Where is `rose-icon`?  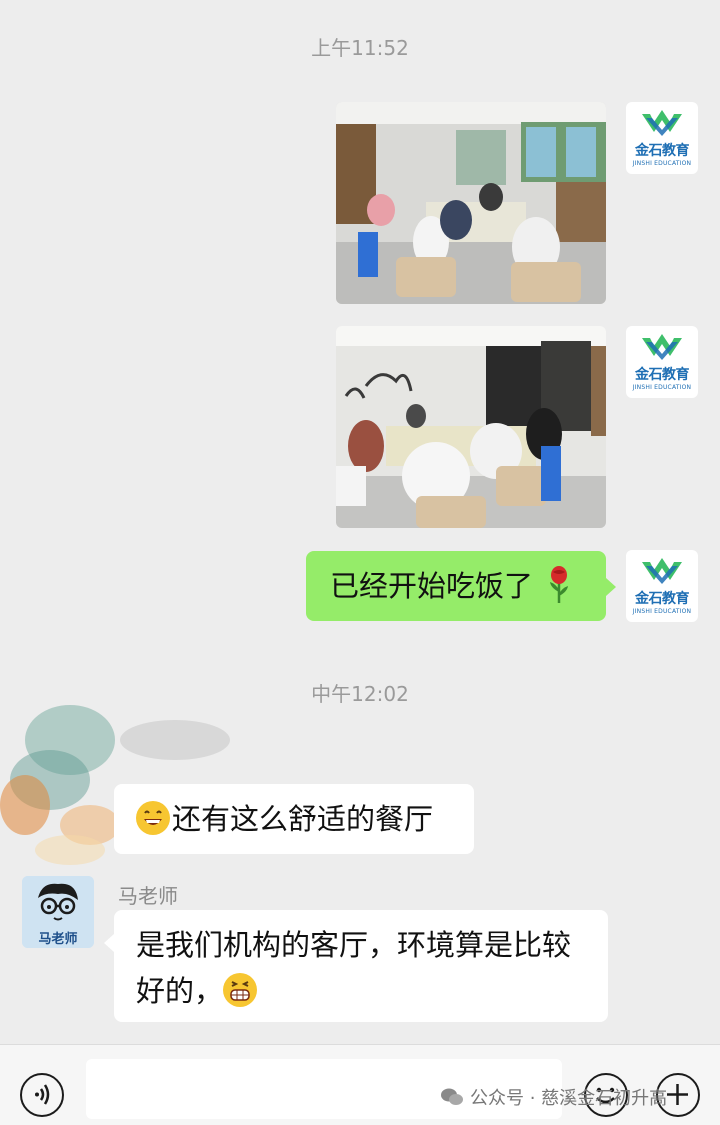 rose-icon is located at coordinates (559, 584).